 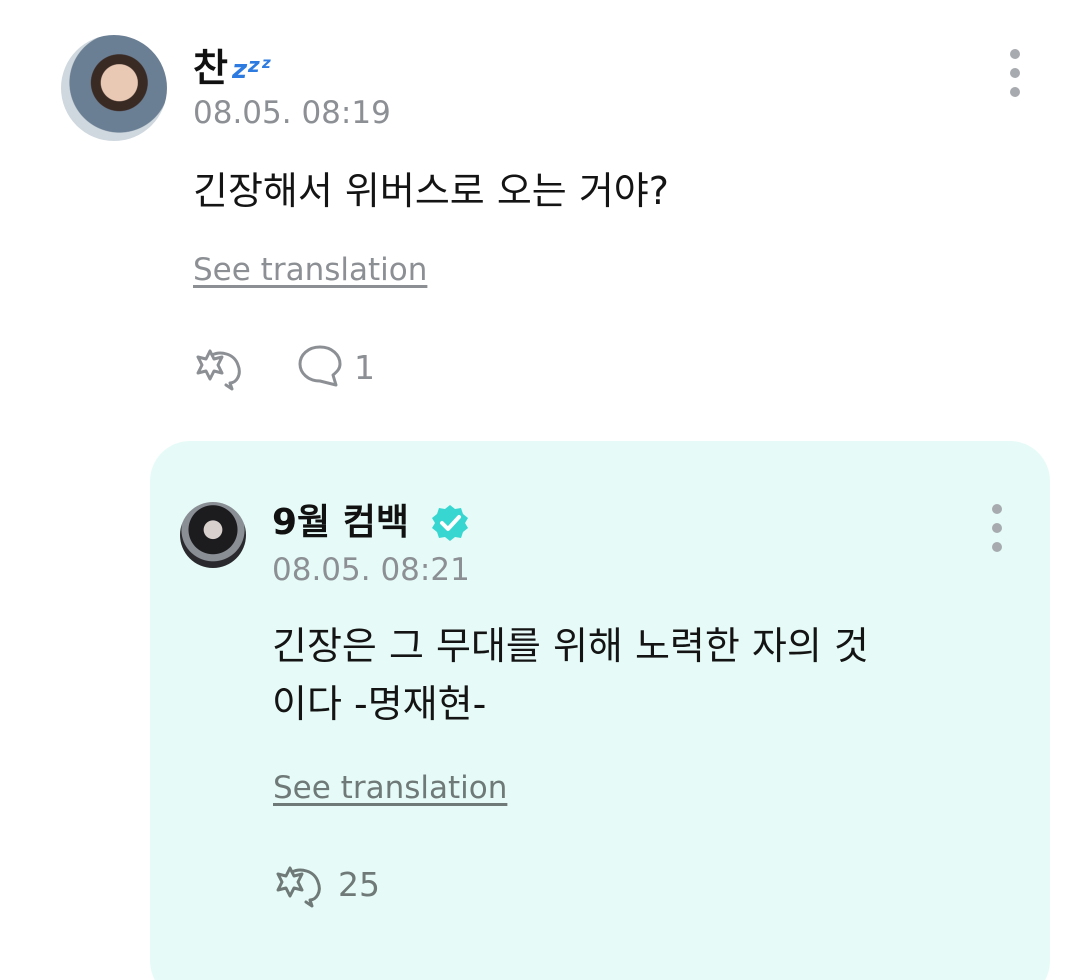 I want to click on avatar, so click(x=114, y=88).